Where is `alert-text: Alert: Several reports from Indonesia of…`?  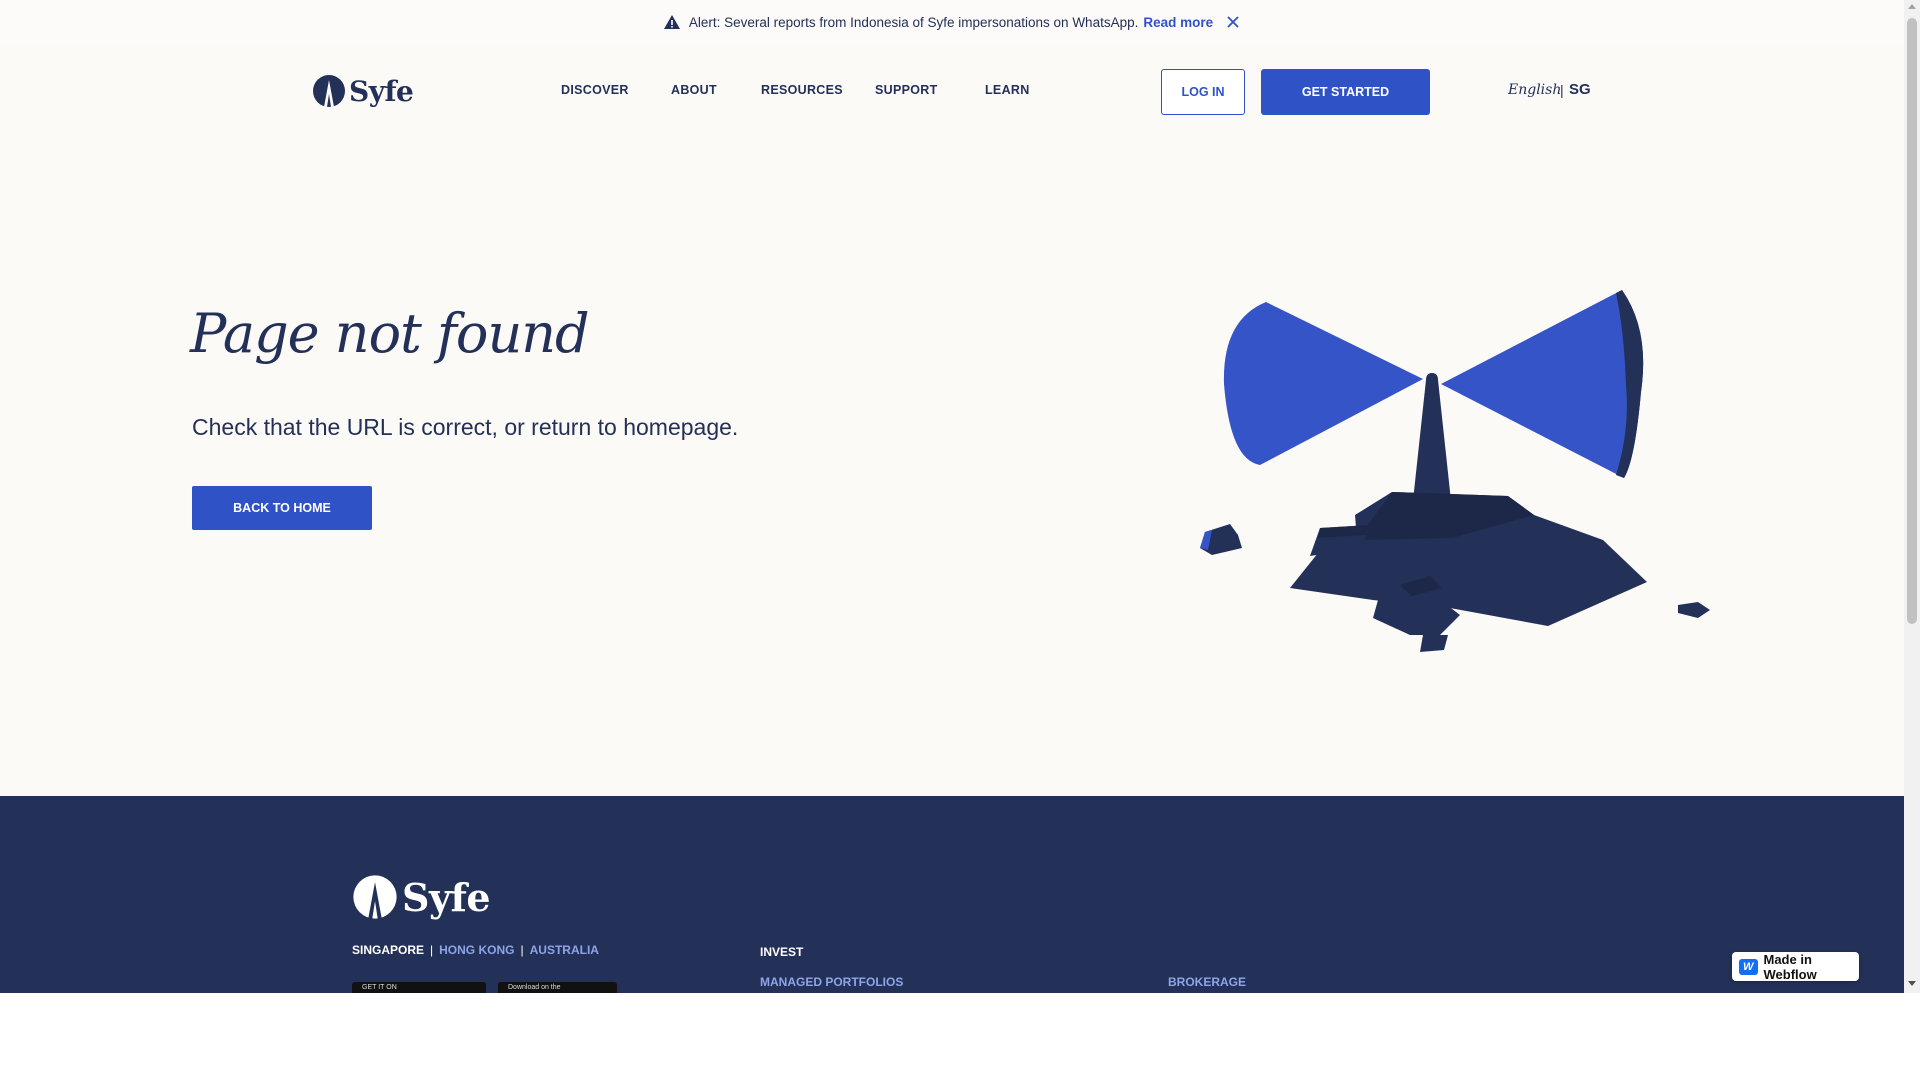 alert-text: Alert: Several reports from Indonesia of… is located at coordinates (913, 22).